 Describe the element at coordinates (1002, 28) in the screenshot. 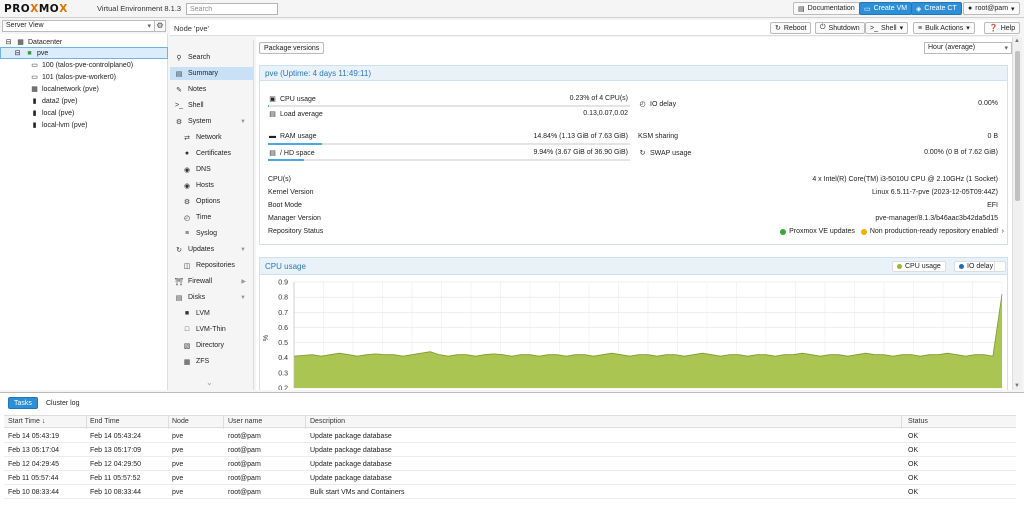

I see `help-button: ❓ Help` at that location.